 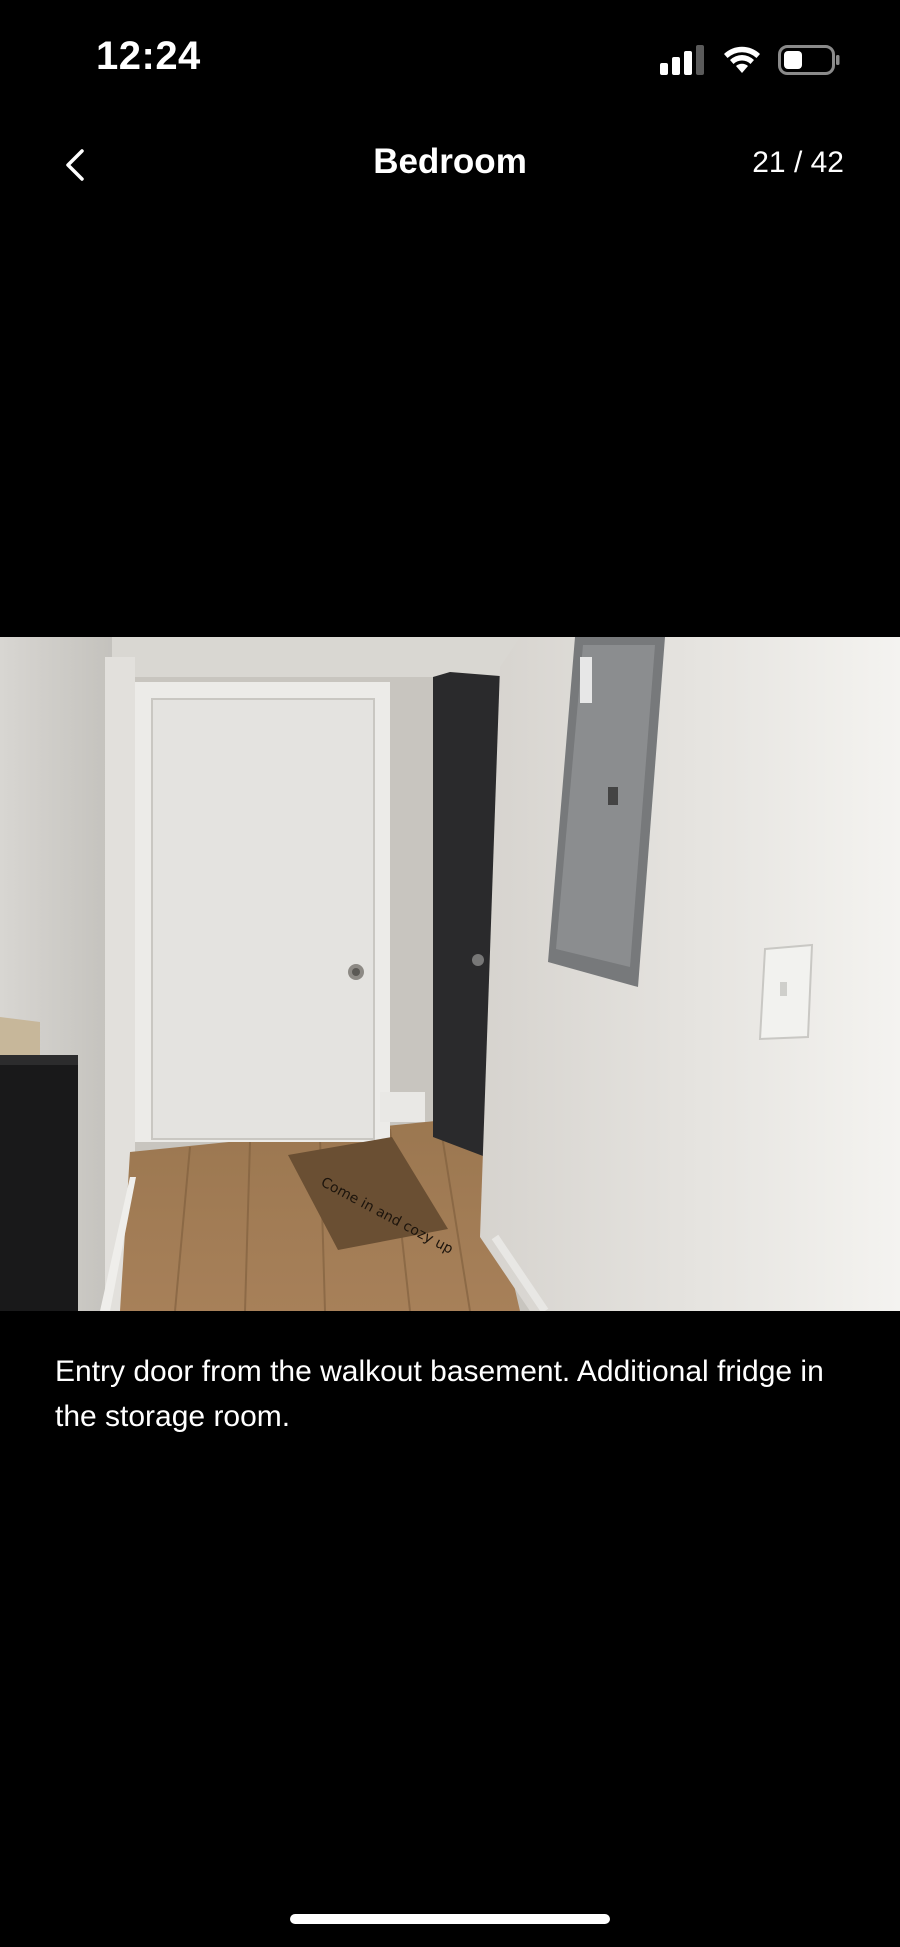 I want to click on status-bar: 12:24, so click(x=450, y=60).